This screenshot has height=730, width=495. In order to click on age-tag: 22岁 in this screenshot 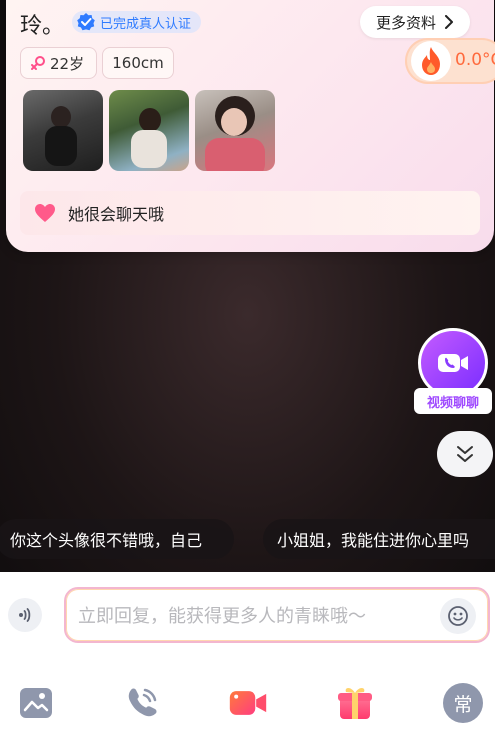, I will do `click(58, 63)`.